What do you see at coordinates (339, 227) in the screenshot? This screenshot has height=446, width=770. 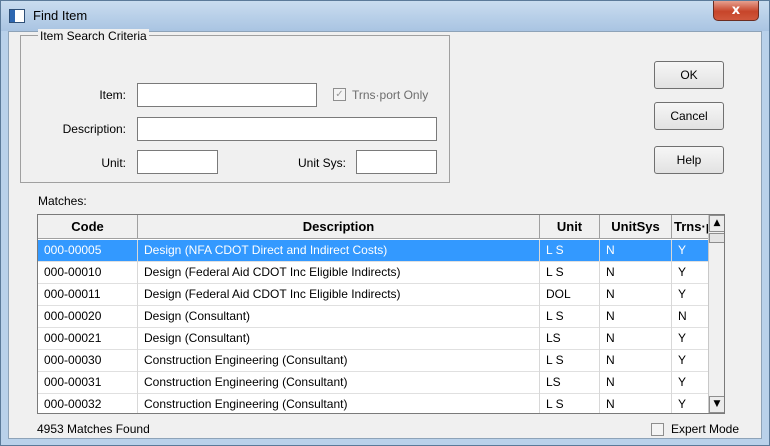 I see `column-header-description: Description` at bounding box center [339, 227].